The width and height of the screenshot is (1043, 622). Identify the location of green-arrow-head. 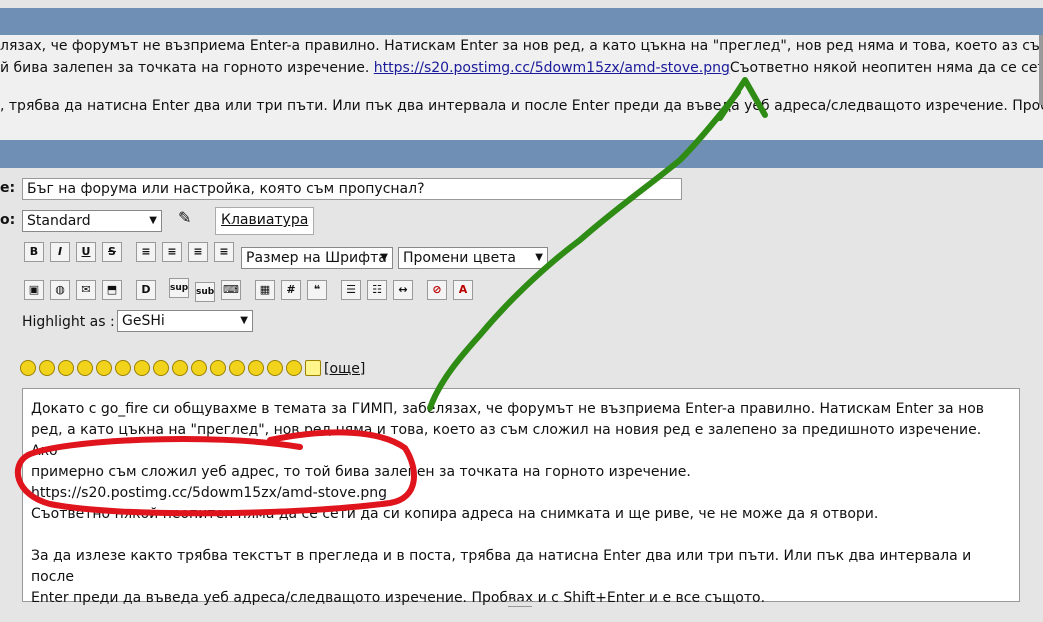
(742, 99).